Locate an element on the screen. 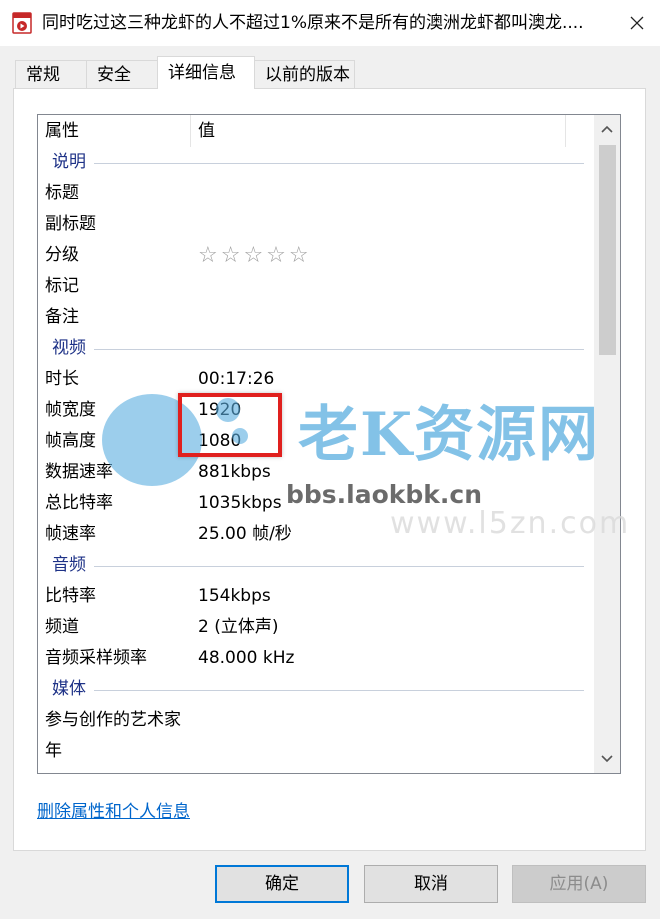  list-item: 帧宽度 1920 is located at coordinates (316, 410).